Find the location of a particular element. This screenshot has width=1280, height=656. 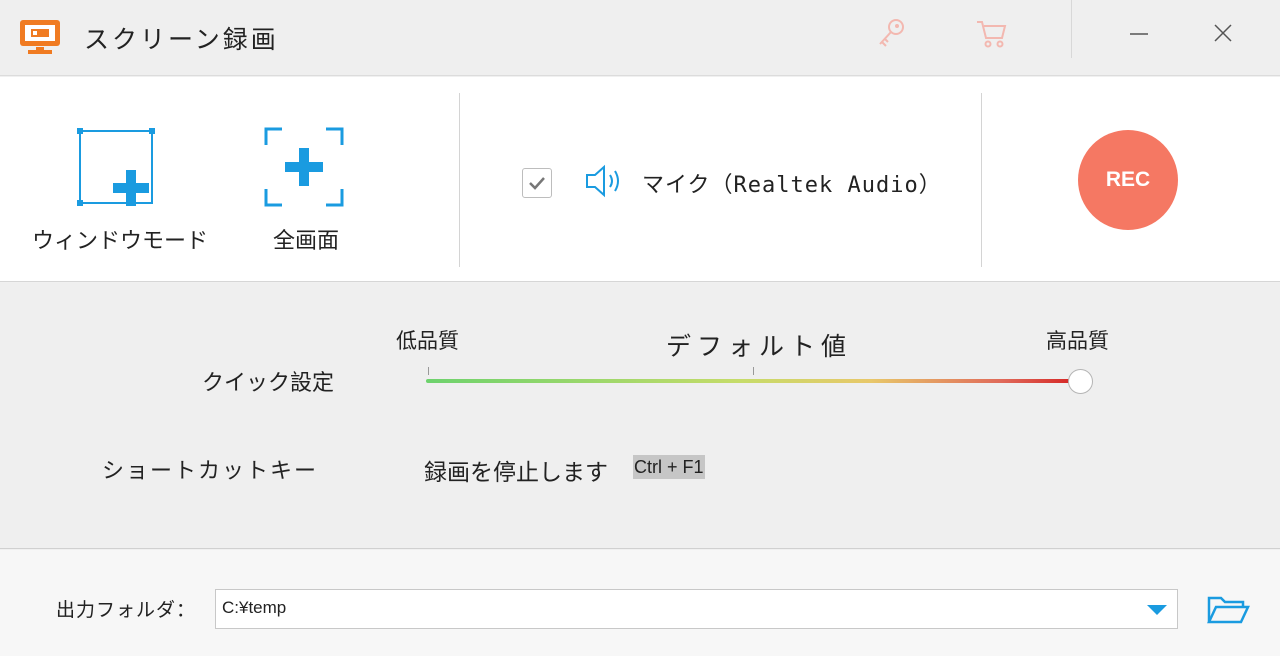

minimize-icon is located at coordinates (1139, 34).